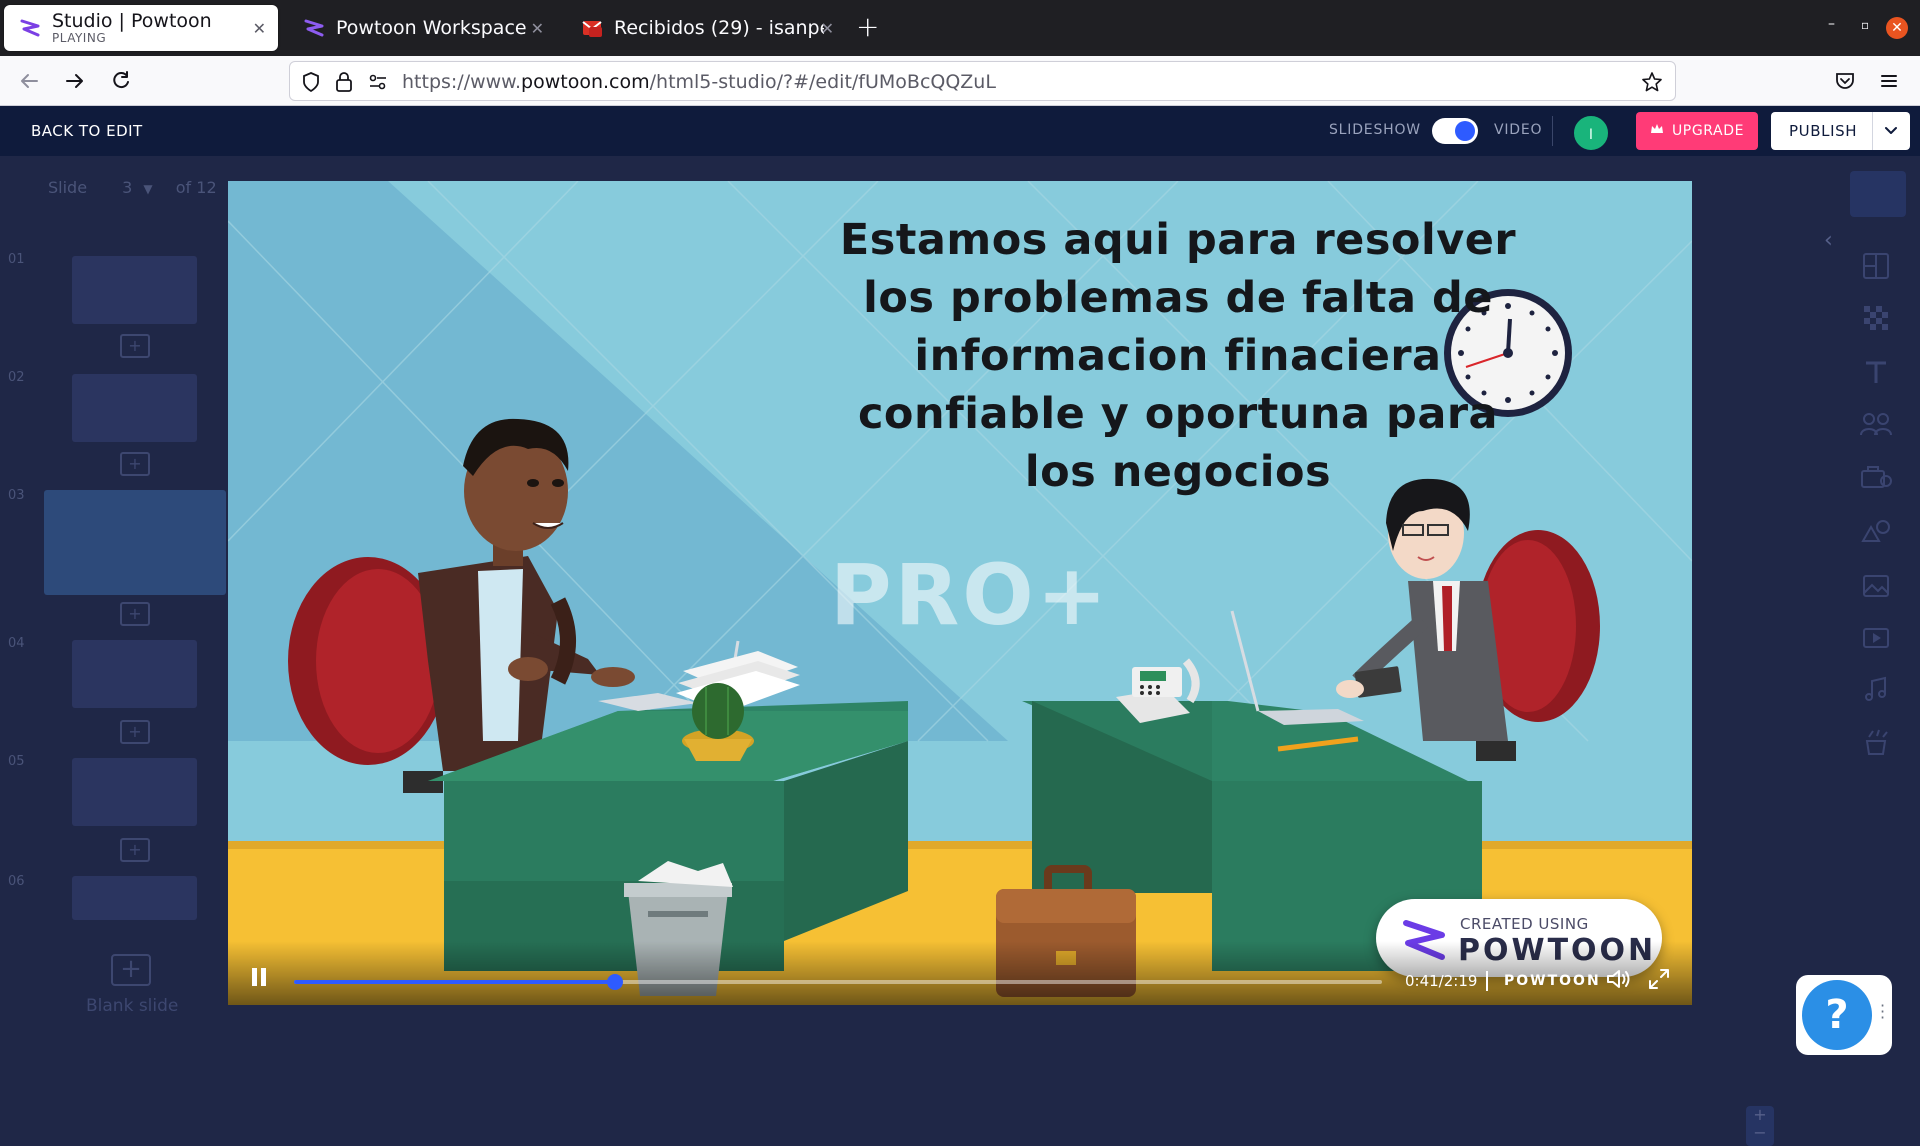  Describe the element at coordinates (454, 982) in the screenshot. I see `progress-fill` at that location.